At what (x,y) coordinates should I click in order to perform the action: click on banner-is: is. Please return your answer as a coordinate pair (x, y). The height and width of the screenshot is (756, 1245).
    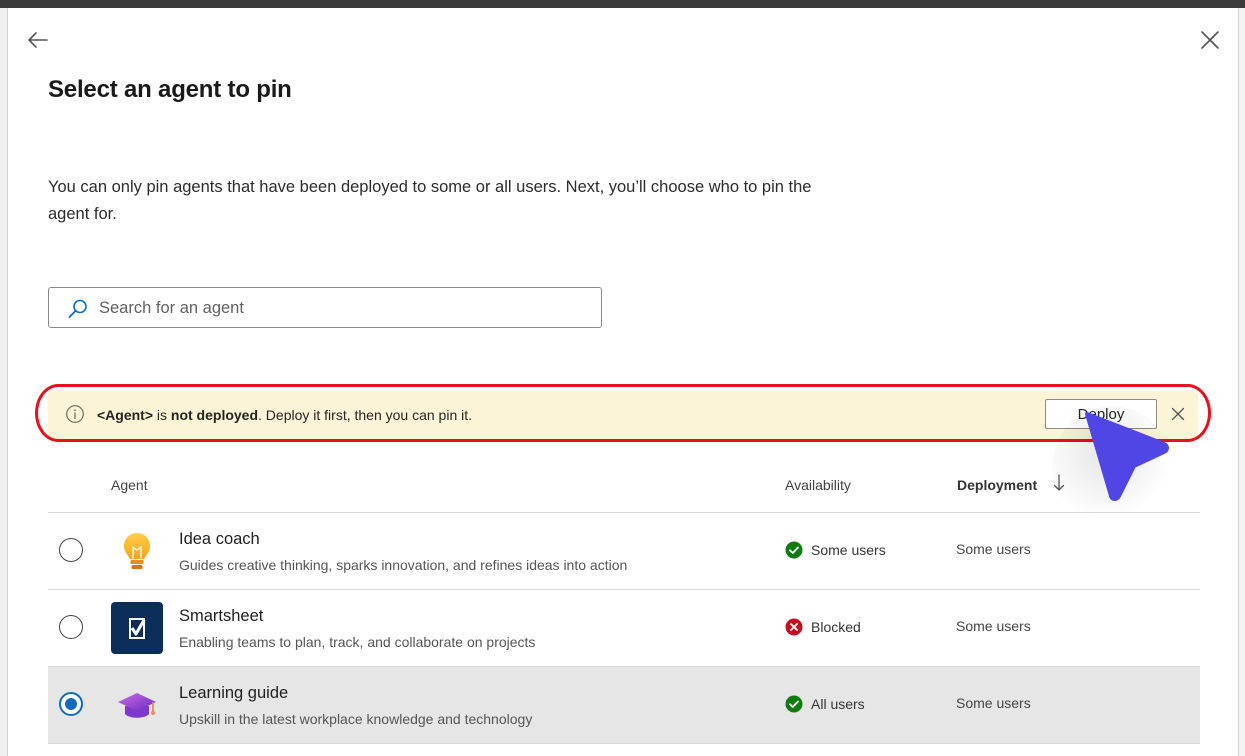
    Looking at the image, I should click on (162, 415).